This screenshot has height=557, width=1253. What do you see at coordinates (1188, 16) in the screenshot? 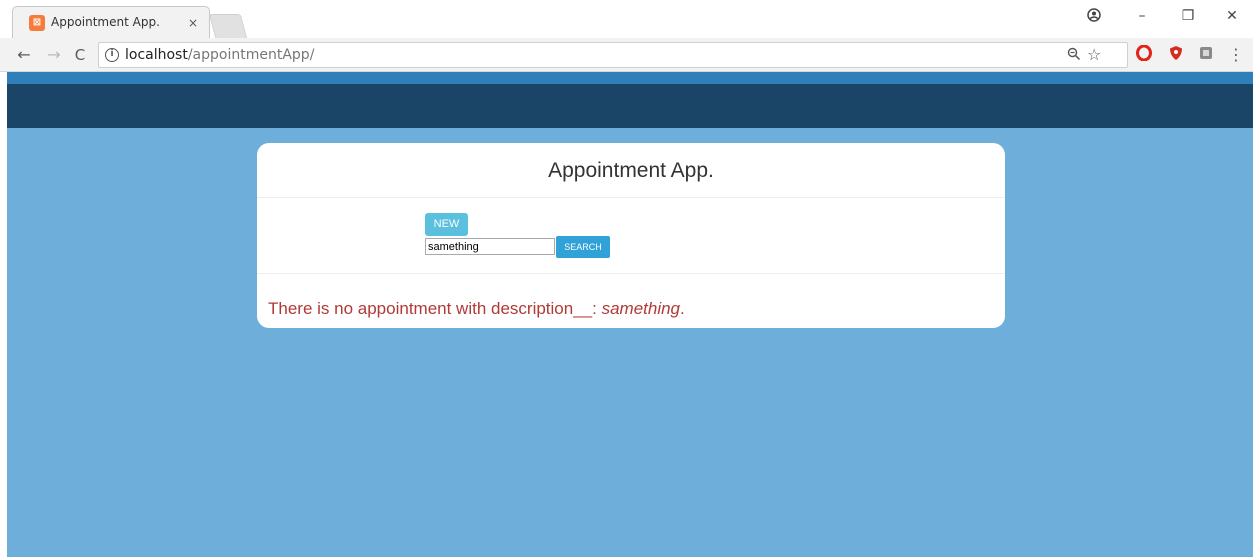
I see `restore-icon: ❐` at bounding box center [1188, 16].